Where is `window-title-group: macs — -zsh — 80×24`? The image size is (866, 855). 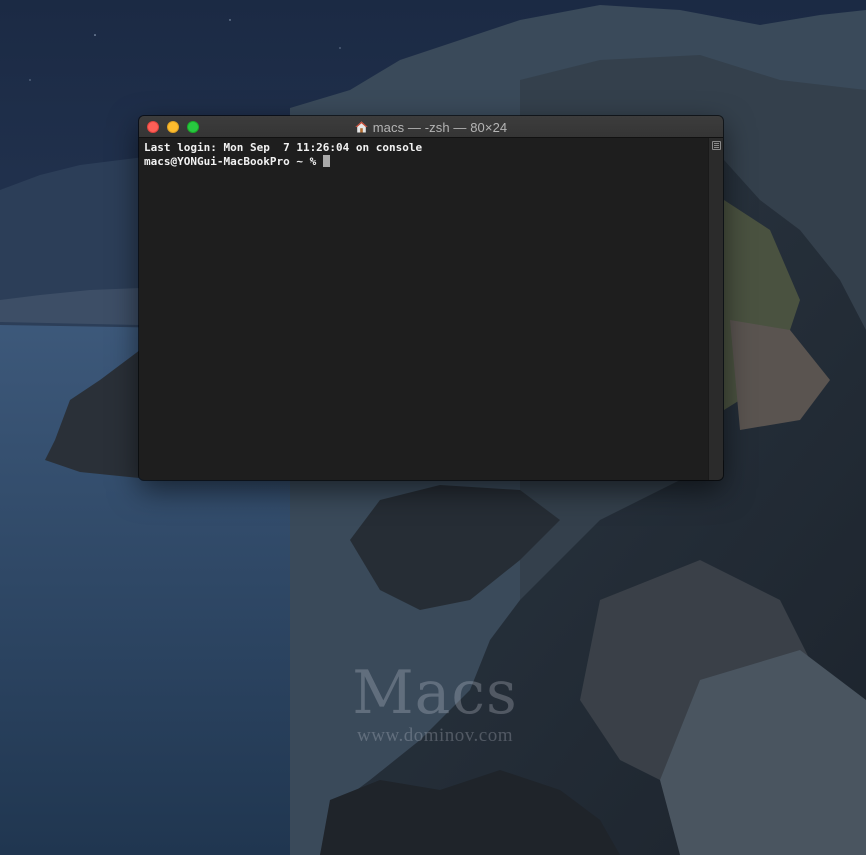 window-title-group: macs — -zsh — 80×24 is located at coordinates (431, 127).